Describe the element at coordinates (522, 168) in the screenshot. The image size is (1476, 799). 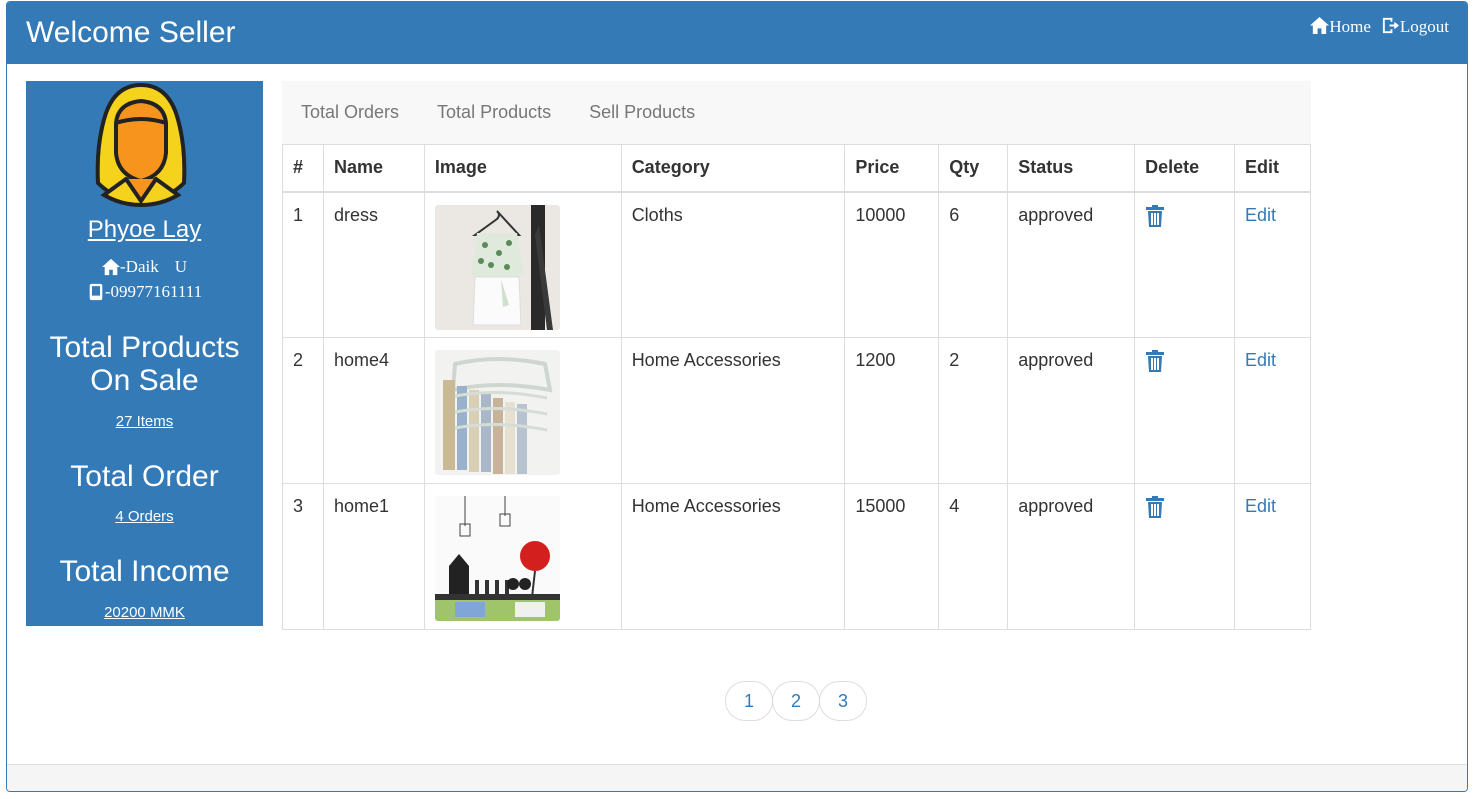
I see `col-header-image: Image` at that location.